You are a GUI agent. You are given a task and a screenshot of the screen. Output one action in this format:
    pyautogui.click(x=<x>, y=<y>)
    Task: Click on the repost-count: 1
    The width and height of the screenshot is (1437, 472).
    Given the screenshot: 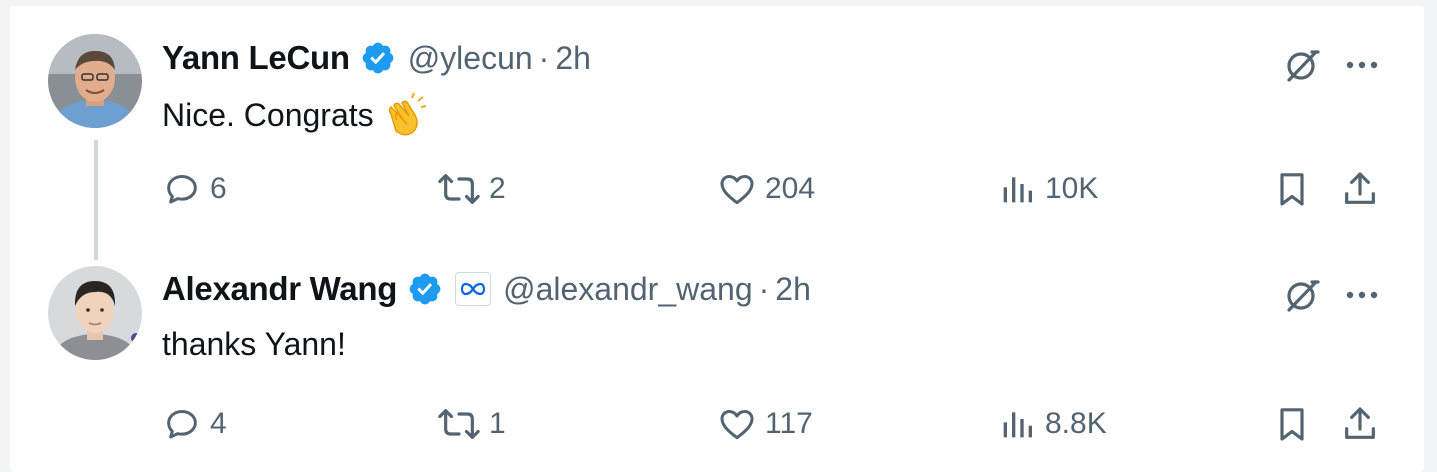 What is the action you would take?
    pyautogui.click(x=497, y=423)
    